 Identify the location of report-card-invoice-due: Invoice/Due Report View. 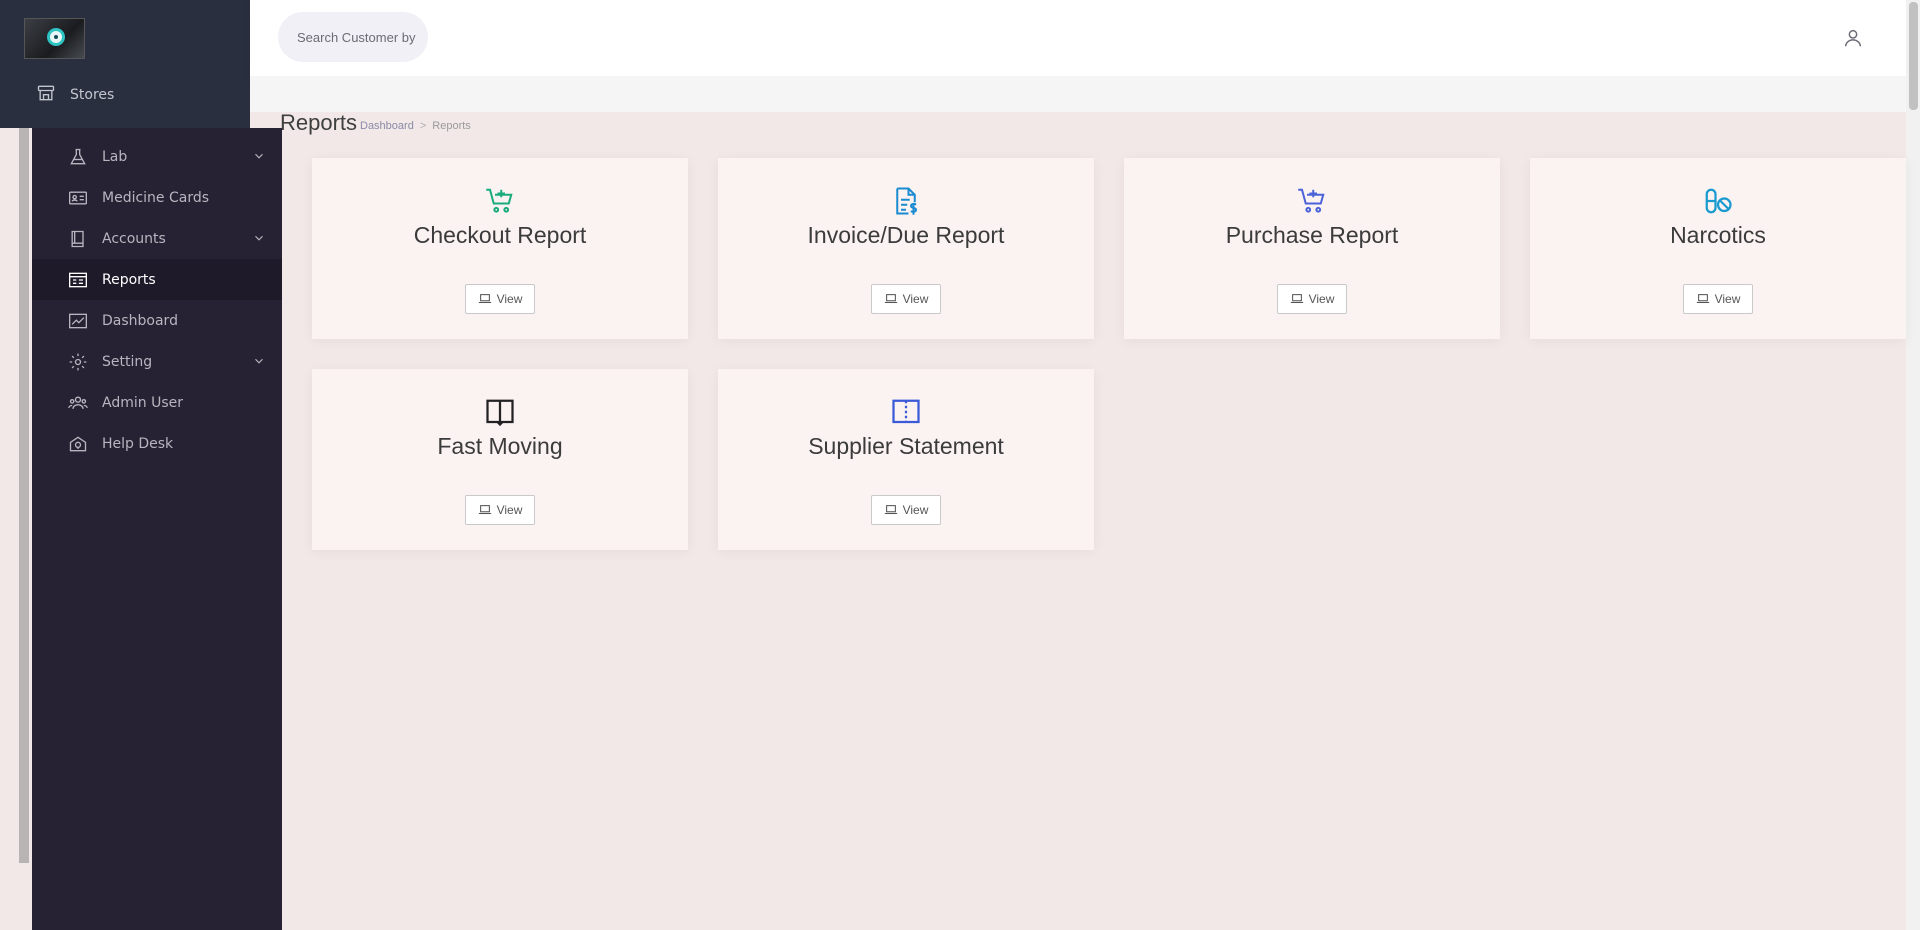
(906, 248).